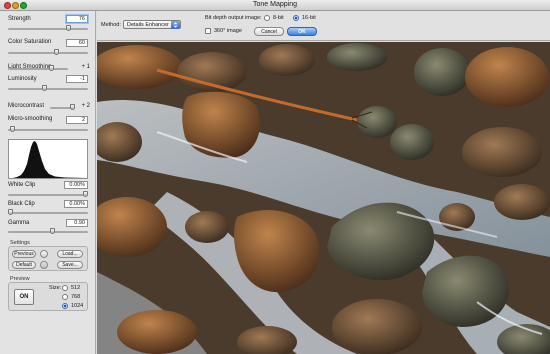 This screenshot has width=550, height=354. Describe the element at coordinates (48, 212) in the screenshot. I see `black-clip-slider` at that location.